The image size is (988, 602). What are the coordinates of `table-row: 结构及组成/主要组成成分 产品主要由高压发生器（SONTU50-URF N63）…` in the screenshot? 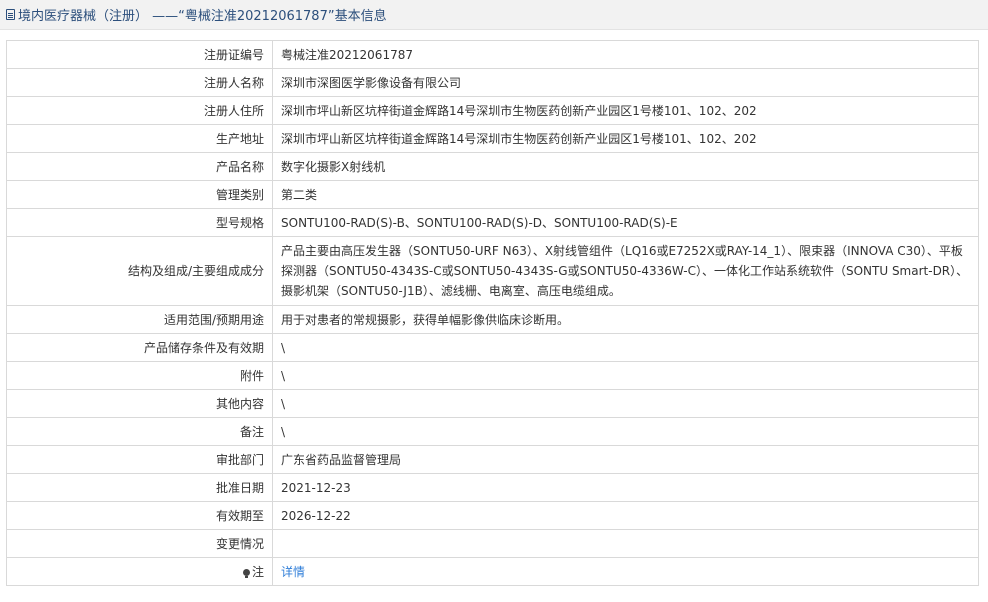 It's located at (492, 271).